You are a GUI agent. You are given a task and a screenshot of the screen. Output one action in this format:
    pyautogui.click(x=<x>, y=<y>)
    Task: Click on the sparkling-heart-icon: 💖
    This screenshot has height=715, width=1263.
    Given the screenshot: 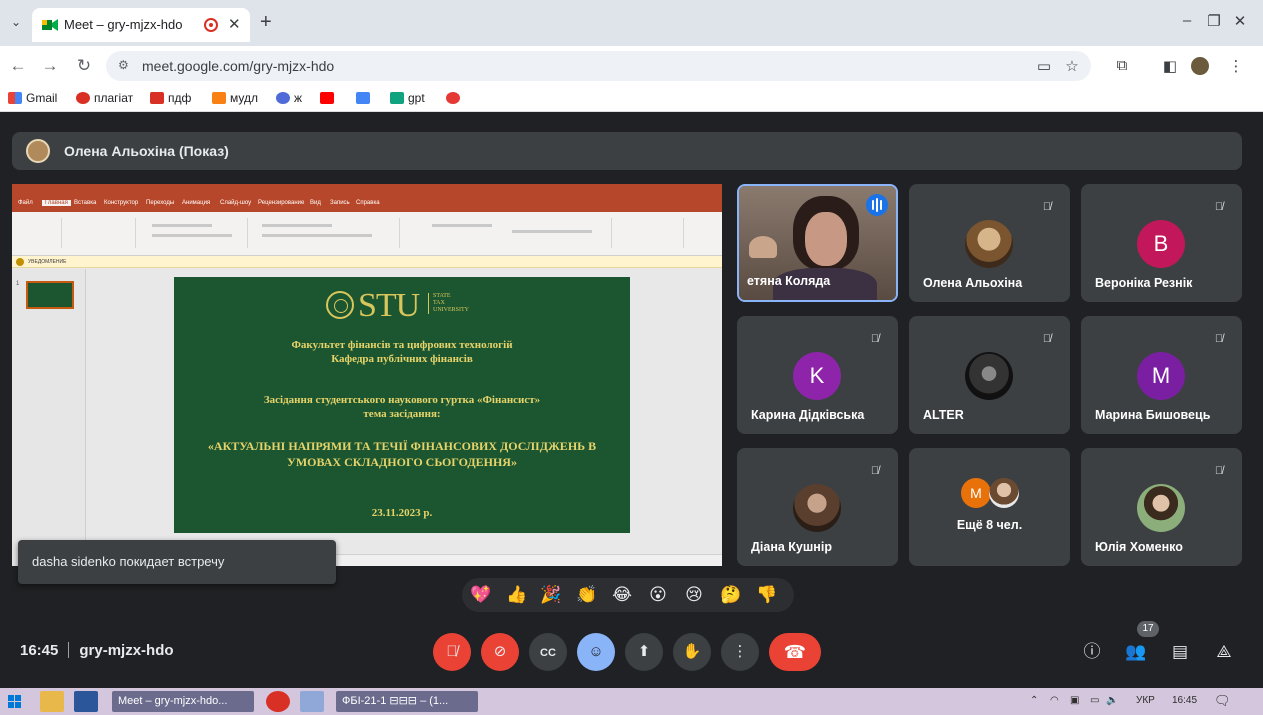 What is the action you would take?
    pyautogui.click(x=480, y=595)
    